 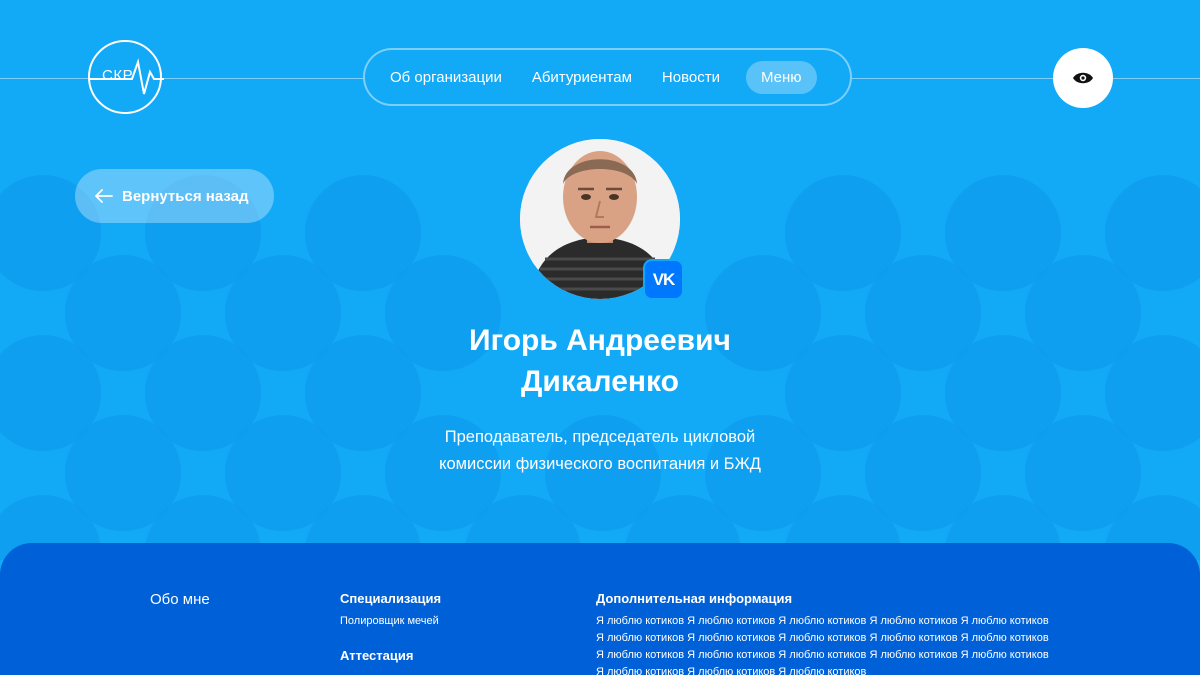 I want to click on attestation-title: Аттестация, so click(x=377, y=655).